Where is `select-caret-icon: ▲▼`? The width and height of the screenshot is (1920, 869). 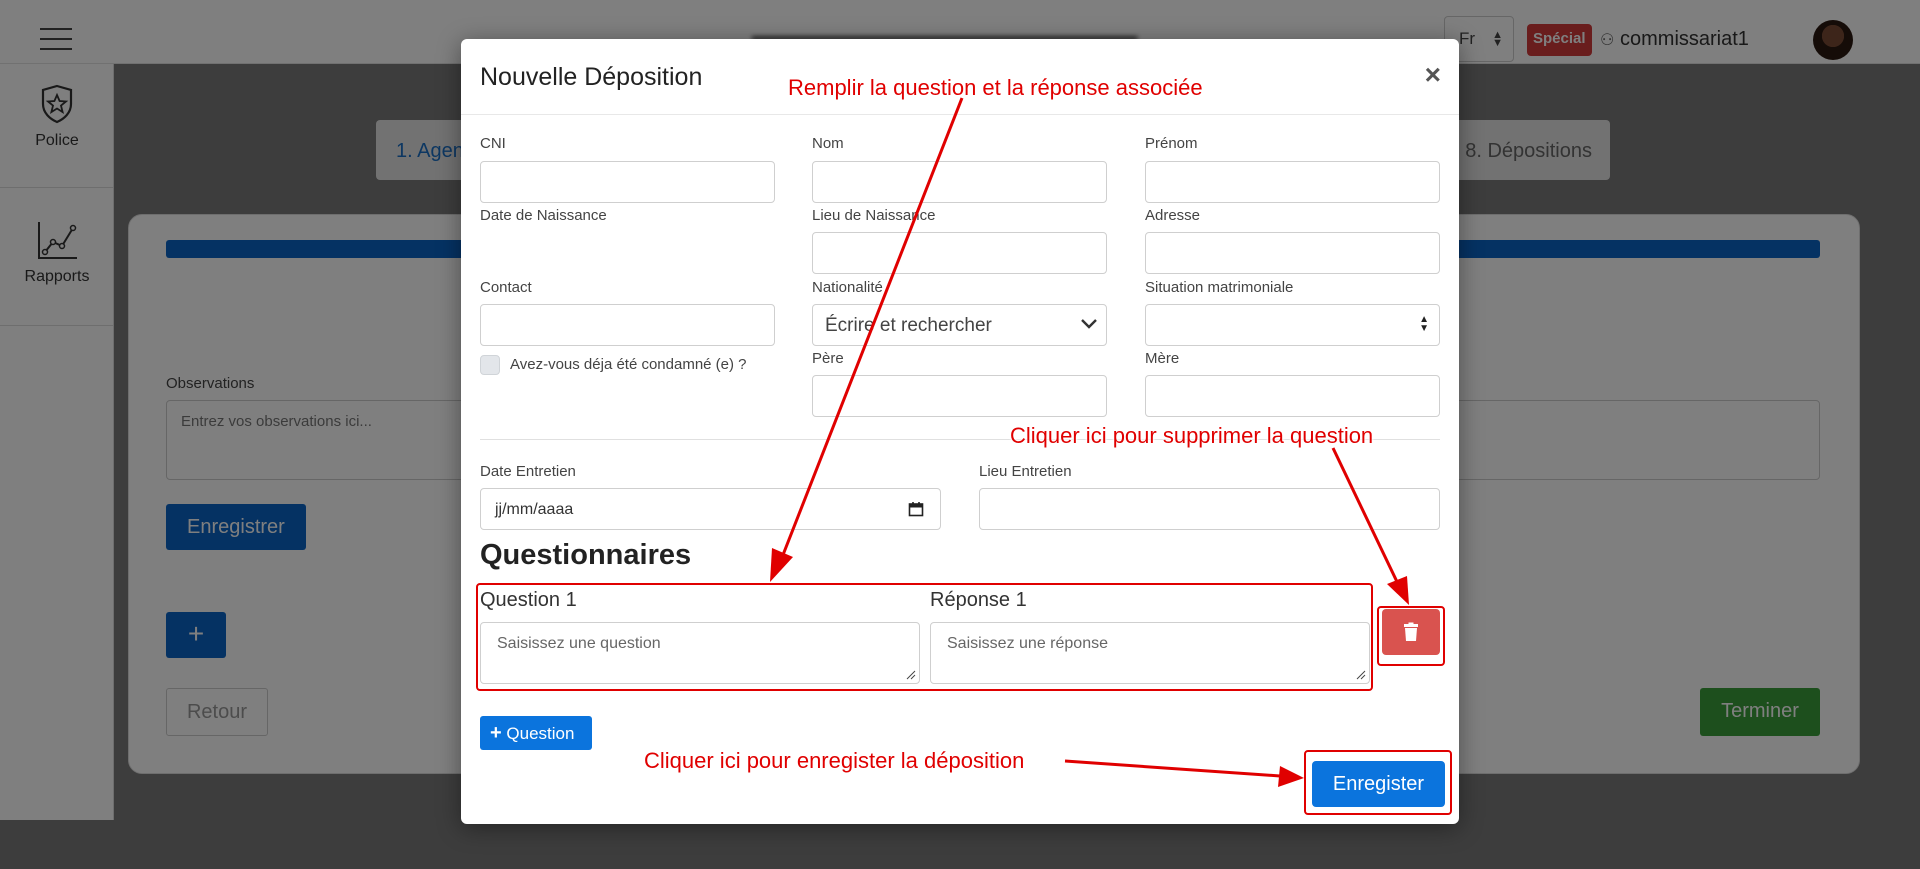
select-caret-icon: ▲▼ is located at coordinates (1424, 324).